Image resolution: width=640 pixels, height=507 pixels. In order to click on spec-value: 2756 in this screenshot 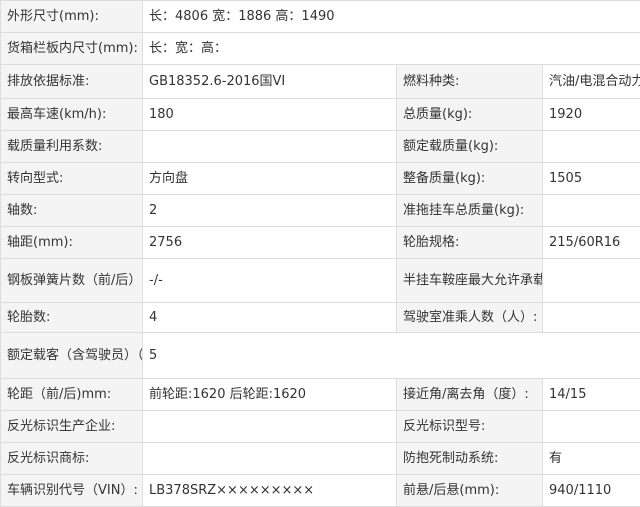, I will do `click(270, 243)`.